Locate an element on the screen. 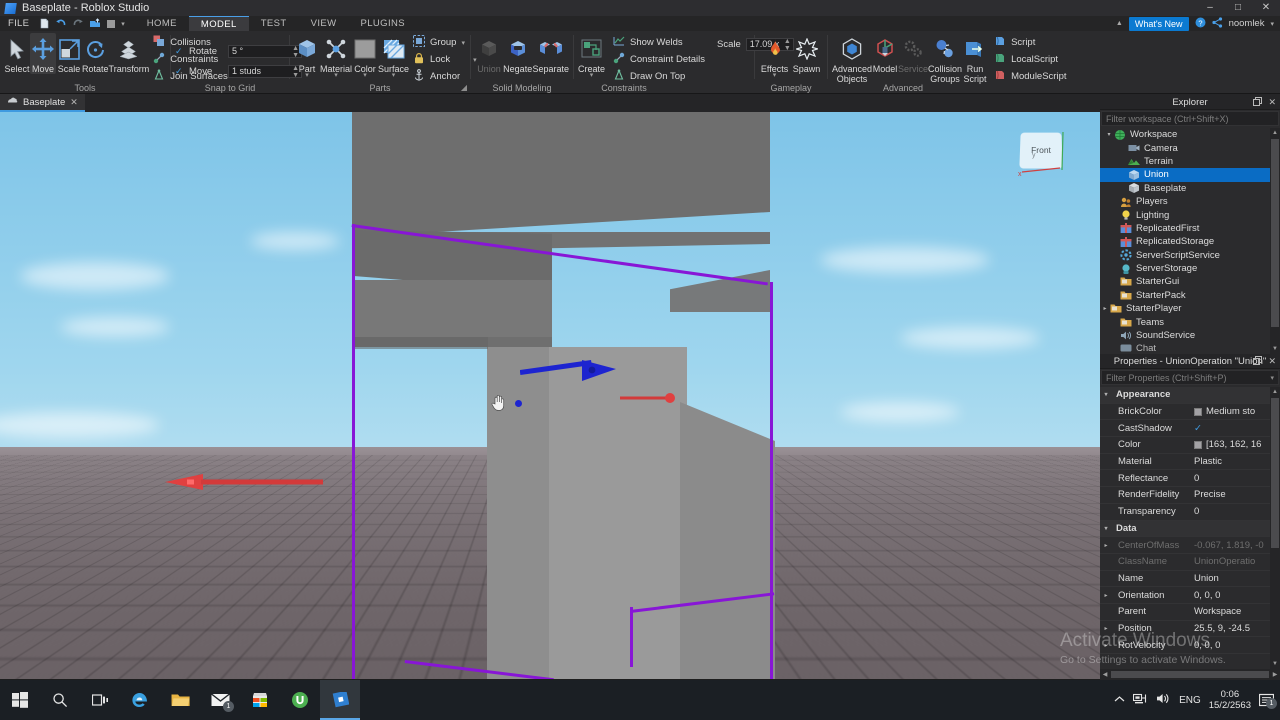  material-button: Material ▾ is located at coordinates (336, 56).